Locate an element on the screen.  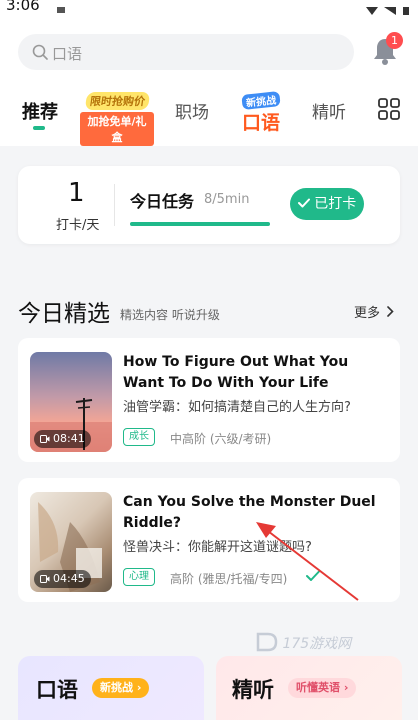
tab-intensive-listening: 精听 is located at coordinates (329, 110).